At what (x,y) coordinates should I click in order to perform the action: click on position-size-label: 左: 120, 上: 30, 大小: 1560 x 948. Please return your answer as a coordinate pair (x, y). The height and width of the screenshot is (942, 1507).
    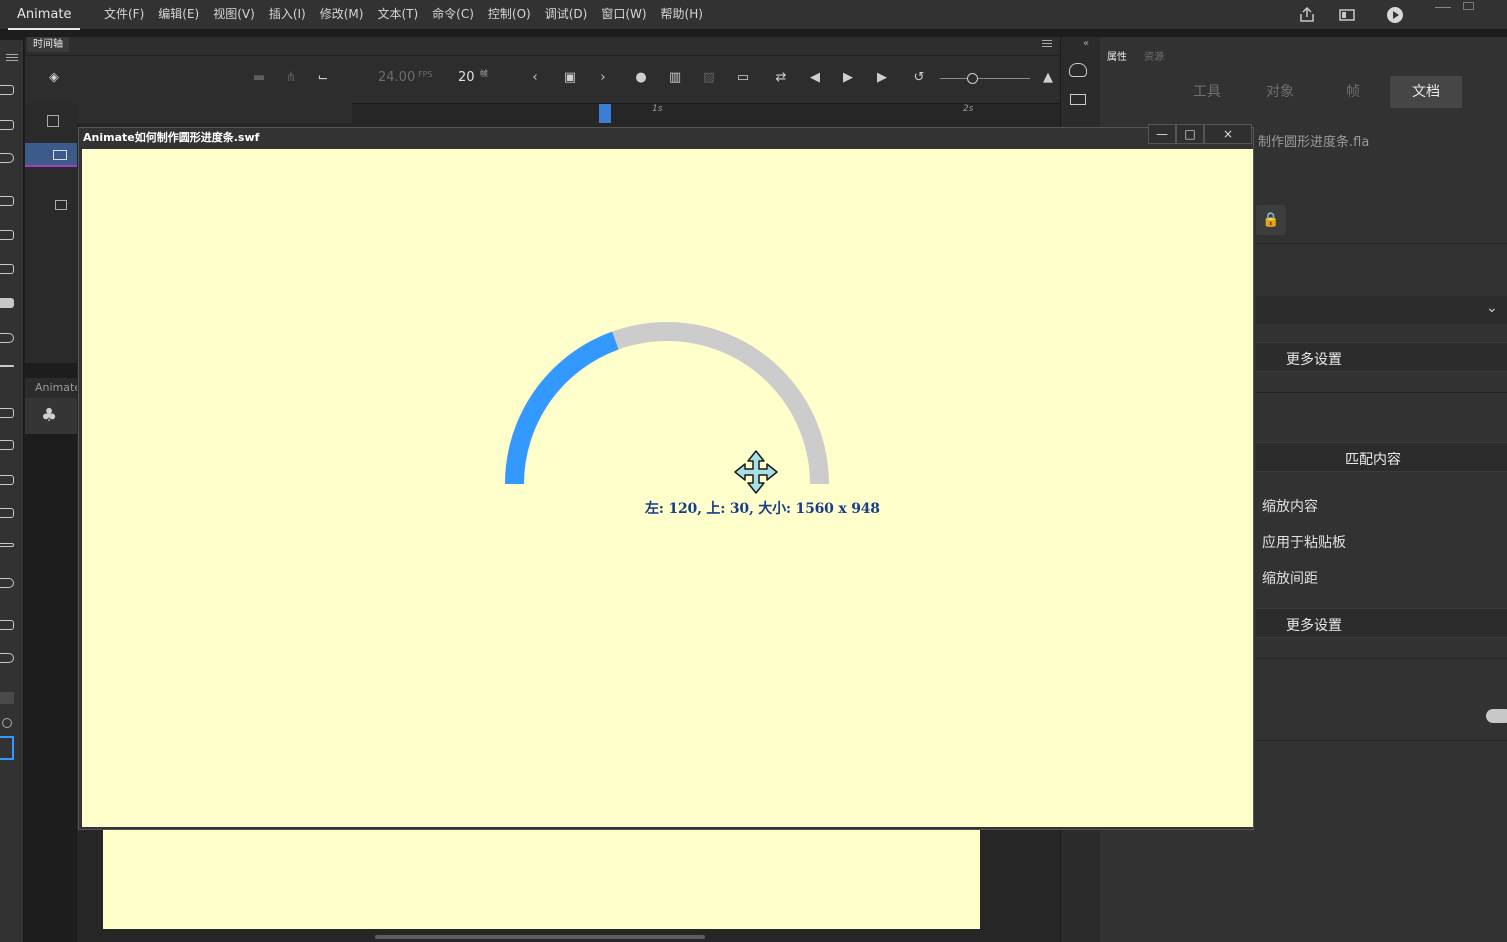
    Looking at the image, I should click on (762, 509).